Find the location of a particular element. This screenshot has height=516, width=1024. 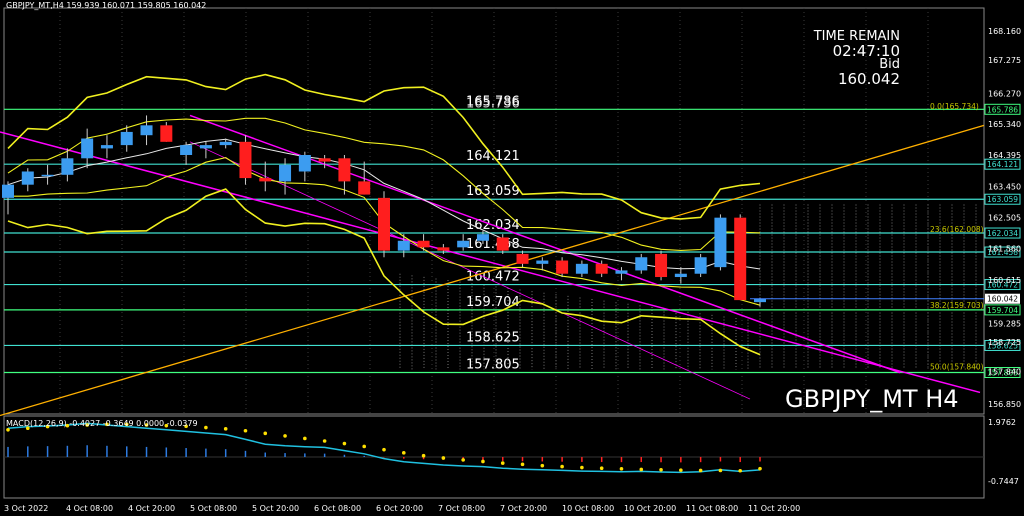

time-axis-label: 11 Oct 20:00 is located at coordinates (774, 508).